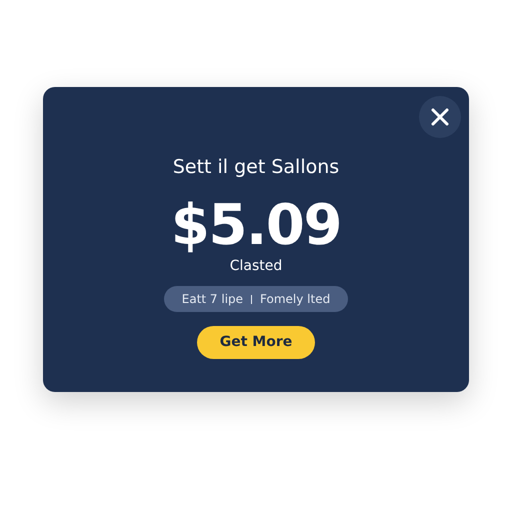 The width and height of the screenshot is (512, 512). What do you see at coordinates (256, 167) in the screenshot?
I see `dialog-title: Sett il get Sallons` at bounding box center [256, 167].